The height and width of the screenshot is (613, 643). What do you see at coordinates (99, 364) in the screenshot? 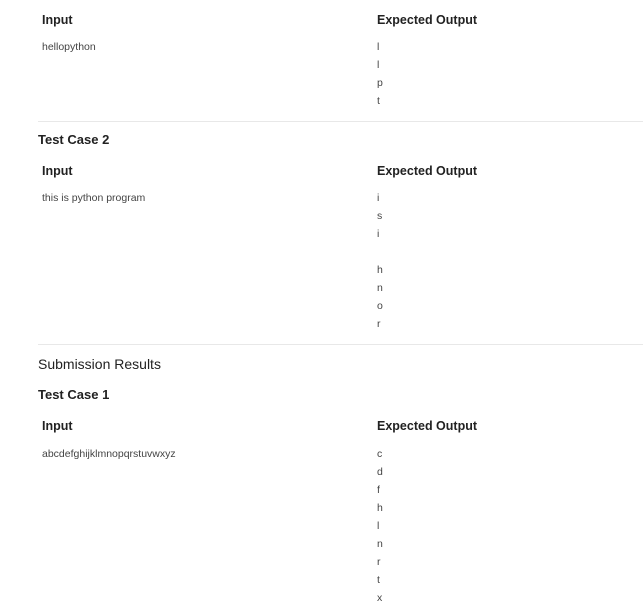
I see `submission-results-heading: Submission Results` at bounding box center [99, 364].